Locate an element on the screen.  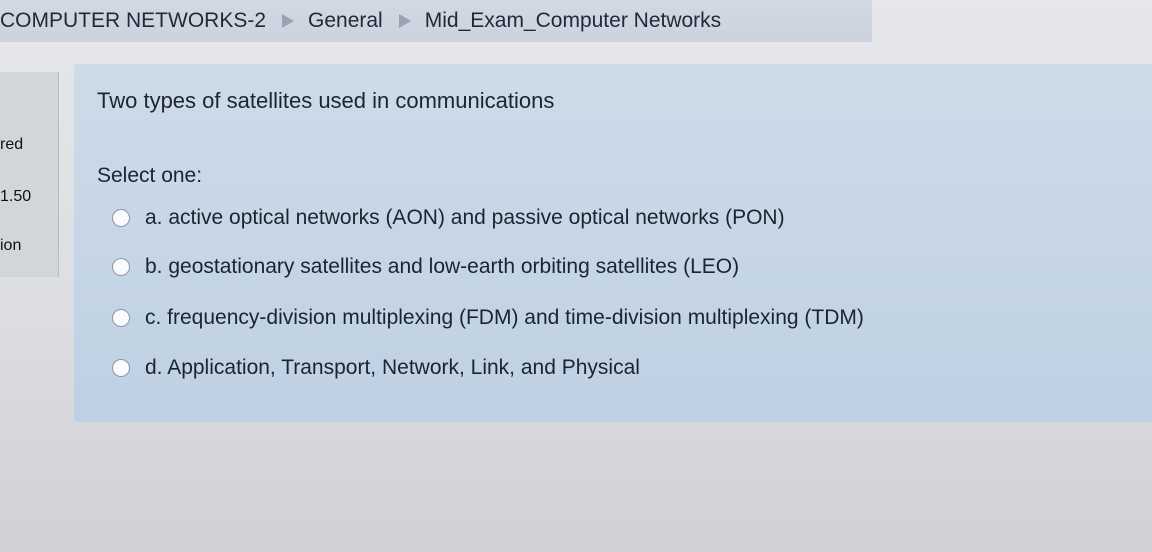
breadcrumb-quiz-link: Mid_Exam_Computer Networks is located at coordinates (573, 21).